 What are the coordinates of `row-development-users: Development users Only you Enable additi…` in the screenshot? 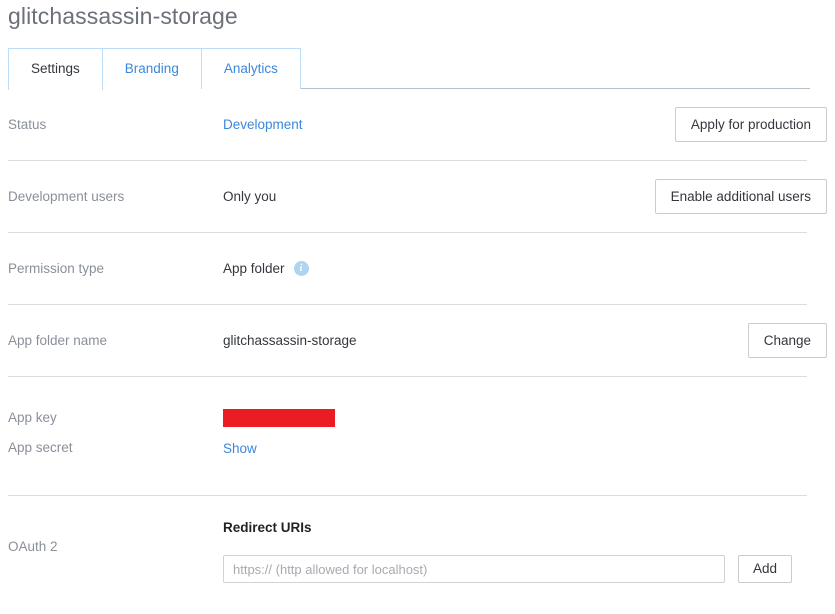 It's located at (417, 196).